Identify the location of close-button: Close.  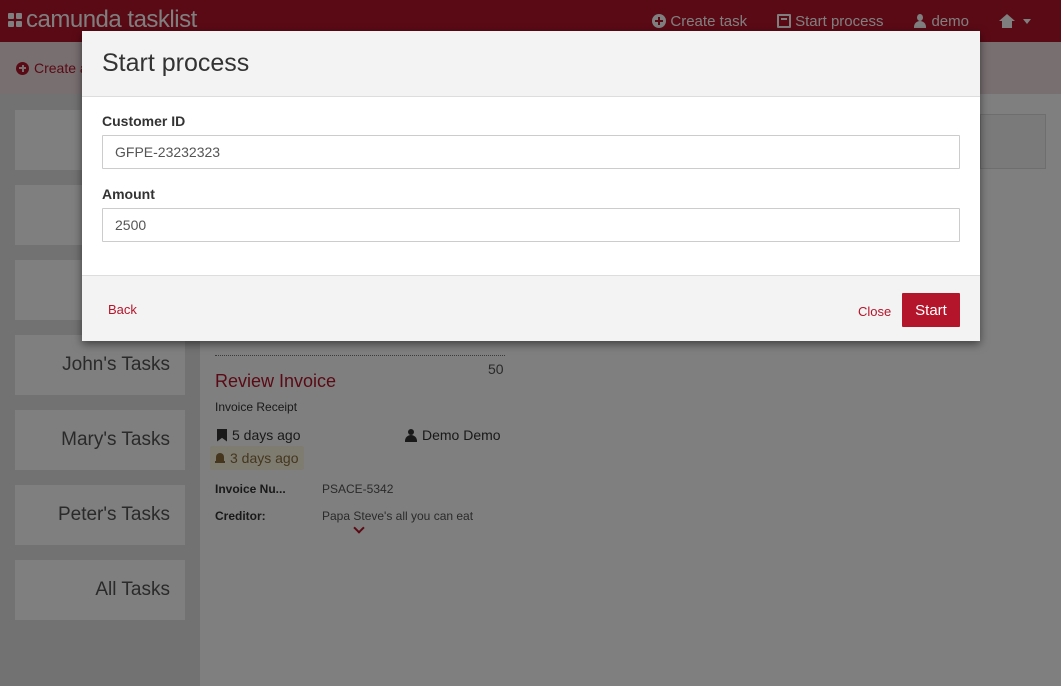
(874, 311).